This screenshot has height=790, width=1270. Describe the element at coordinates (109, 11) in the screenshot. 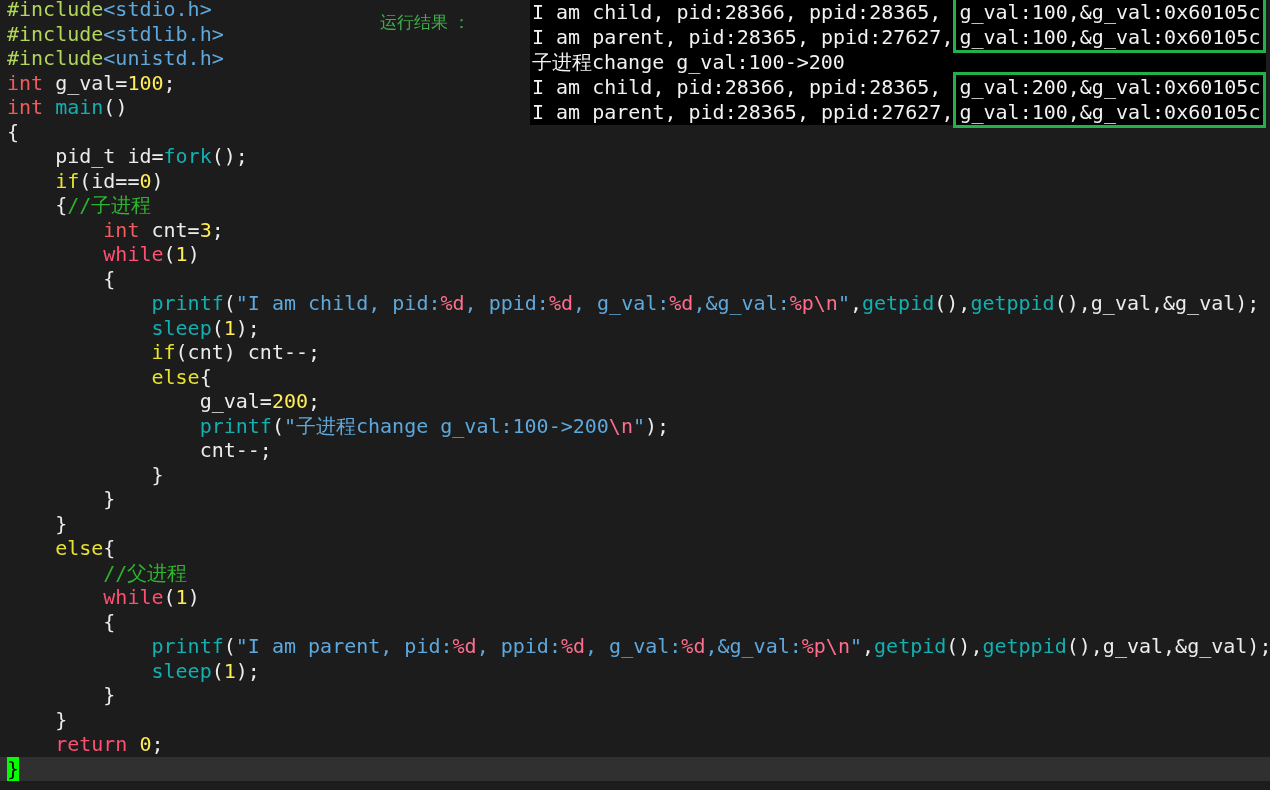

I see `code-line: #include<stdio.h>` at that location.